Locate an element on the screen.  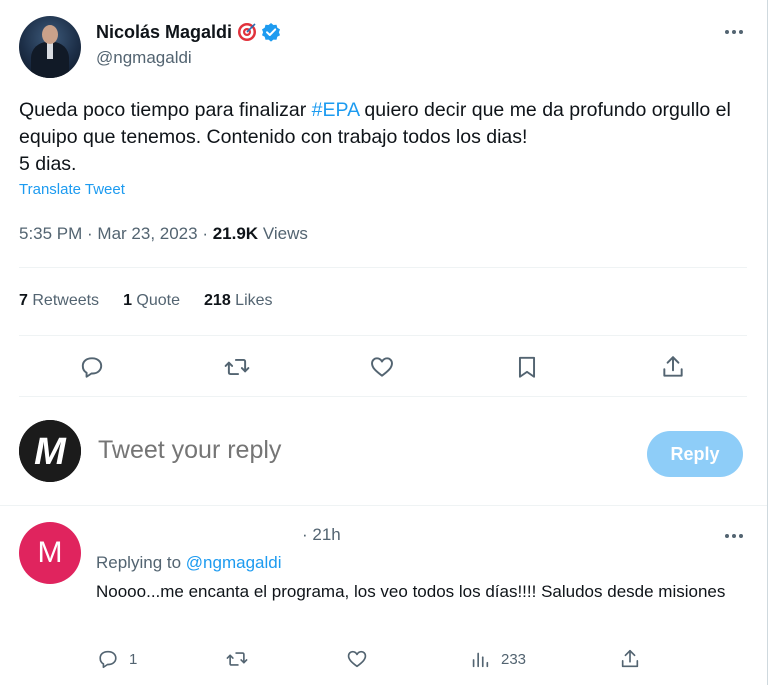
likes-count: 218 is located at coordinates (217, 300).